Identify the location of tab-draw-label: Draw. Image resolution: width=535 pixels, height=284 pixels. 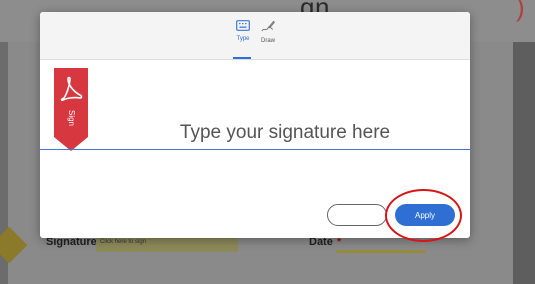
(267, 41).